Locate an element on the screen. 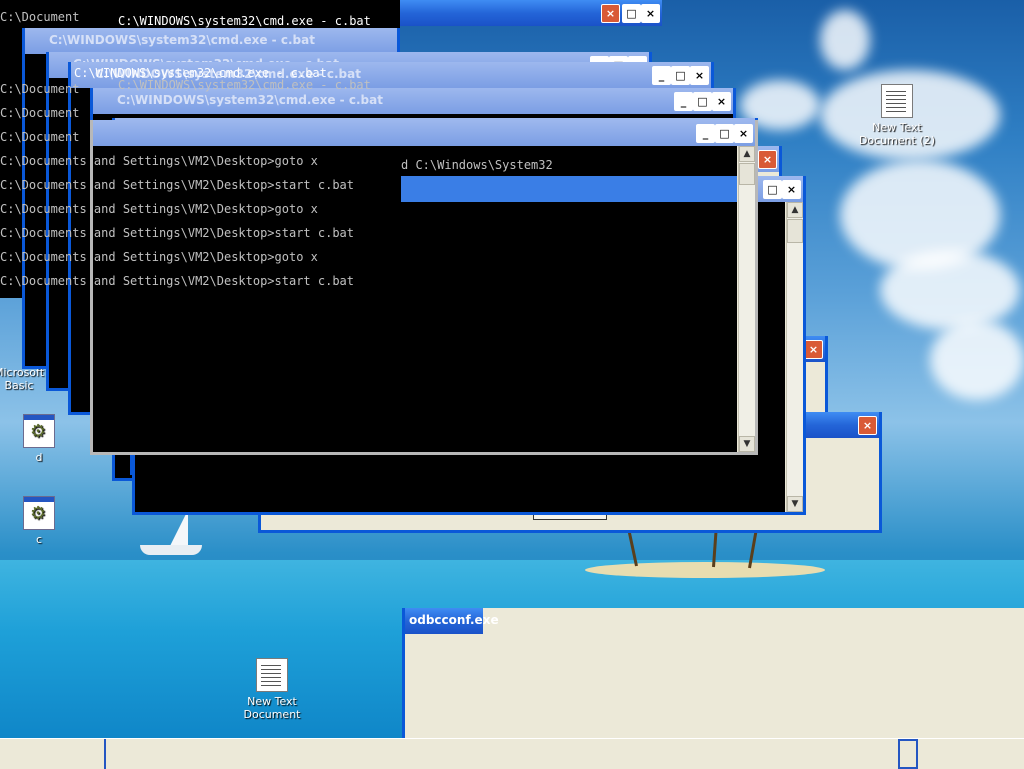  taskbar is located at coordinates (512, 753).